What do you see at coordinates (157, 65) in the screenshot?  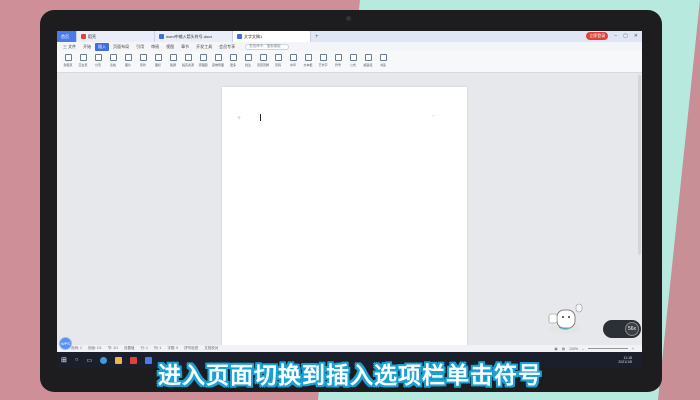 I see `tool-label: 图标` at bounding box center [157, 65].